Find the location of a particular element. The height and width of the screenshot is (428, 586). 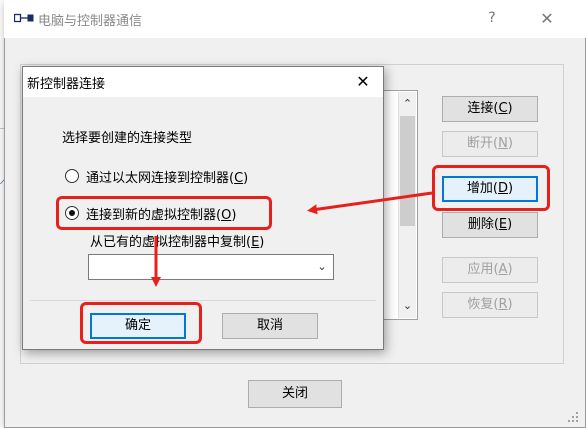

ethernet-option-key: C is located at coordinates (239, 178).